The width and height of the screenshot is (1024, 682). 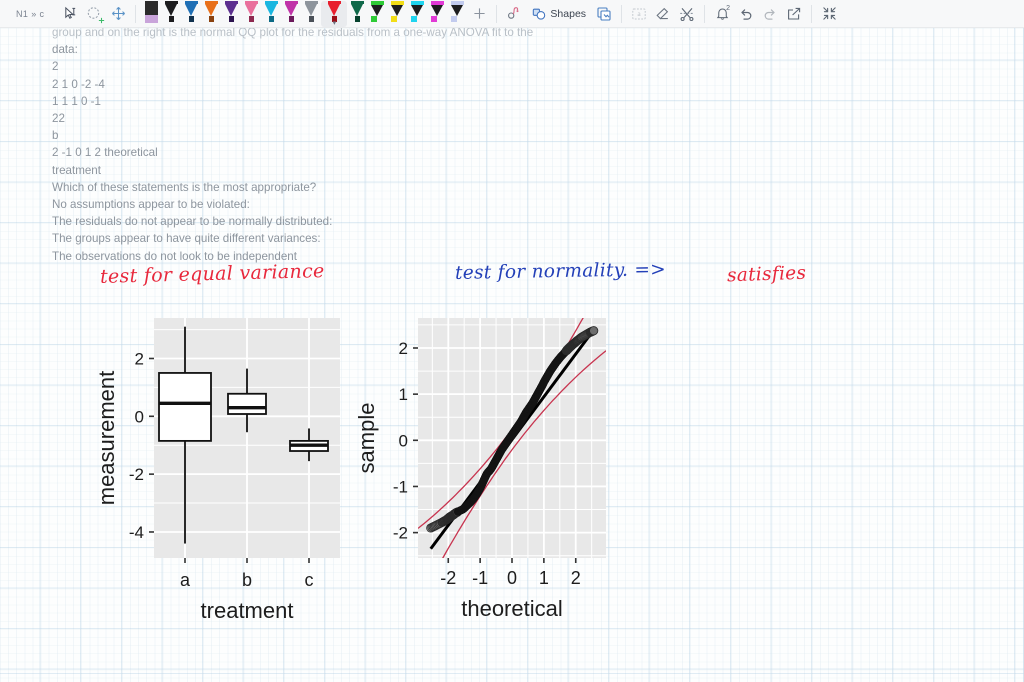 I want to click on highlighter-yellow, so click(x=397, y=13).